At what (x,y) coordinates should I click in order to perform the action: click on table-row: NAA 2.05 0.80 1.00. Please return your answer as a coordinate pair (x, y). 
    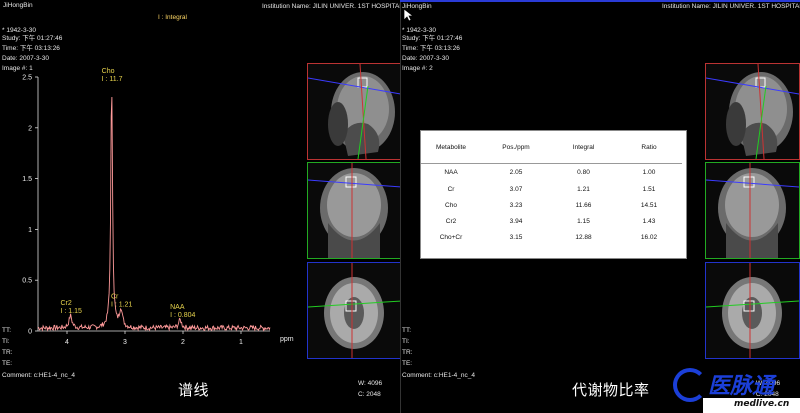
    Looking at the image, I should click on (551, 172).